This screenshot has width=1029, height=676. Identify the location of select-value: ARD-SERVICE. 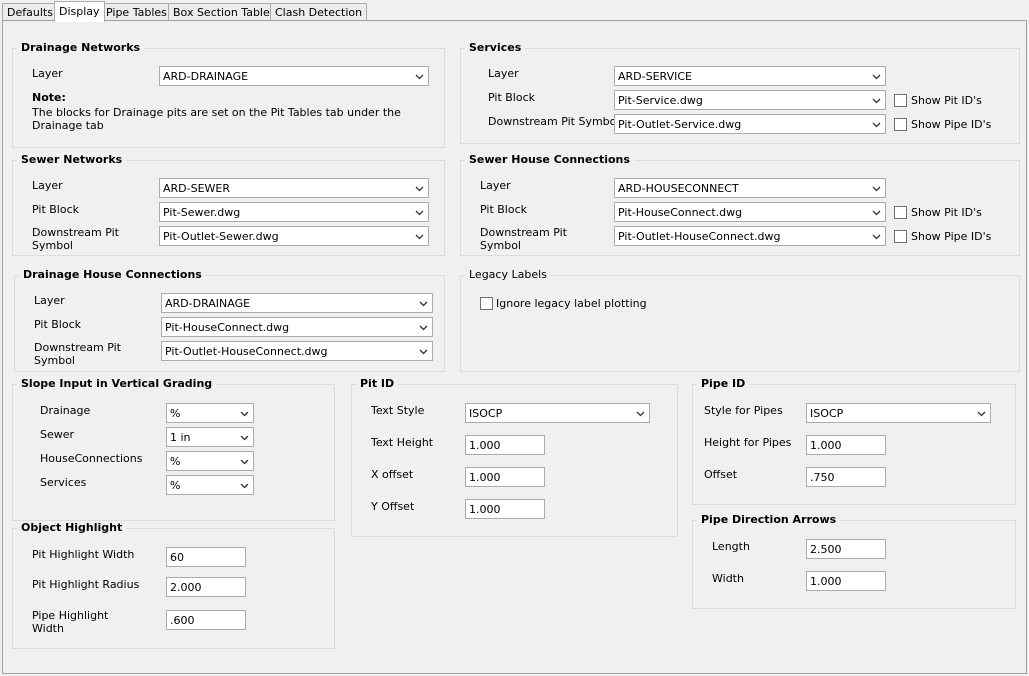
(655, 76).